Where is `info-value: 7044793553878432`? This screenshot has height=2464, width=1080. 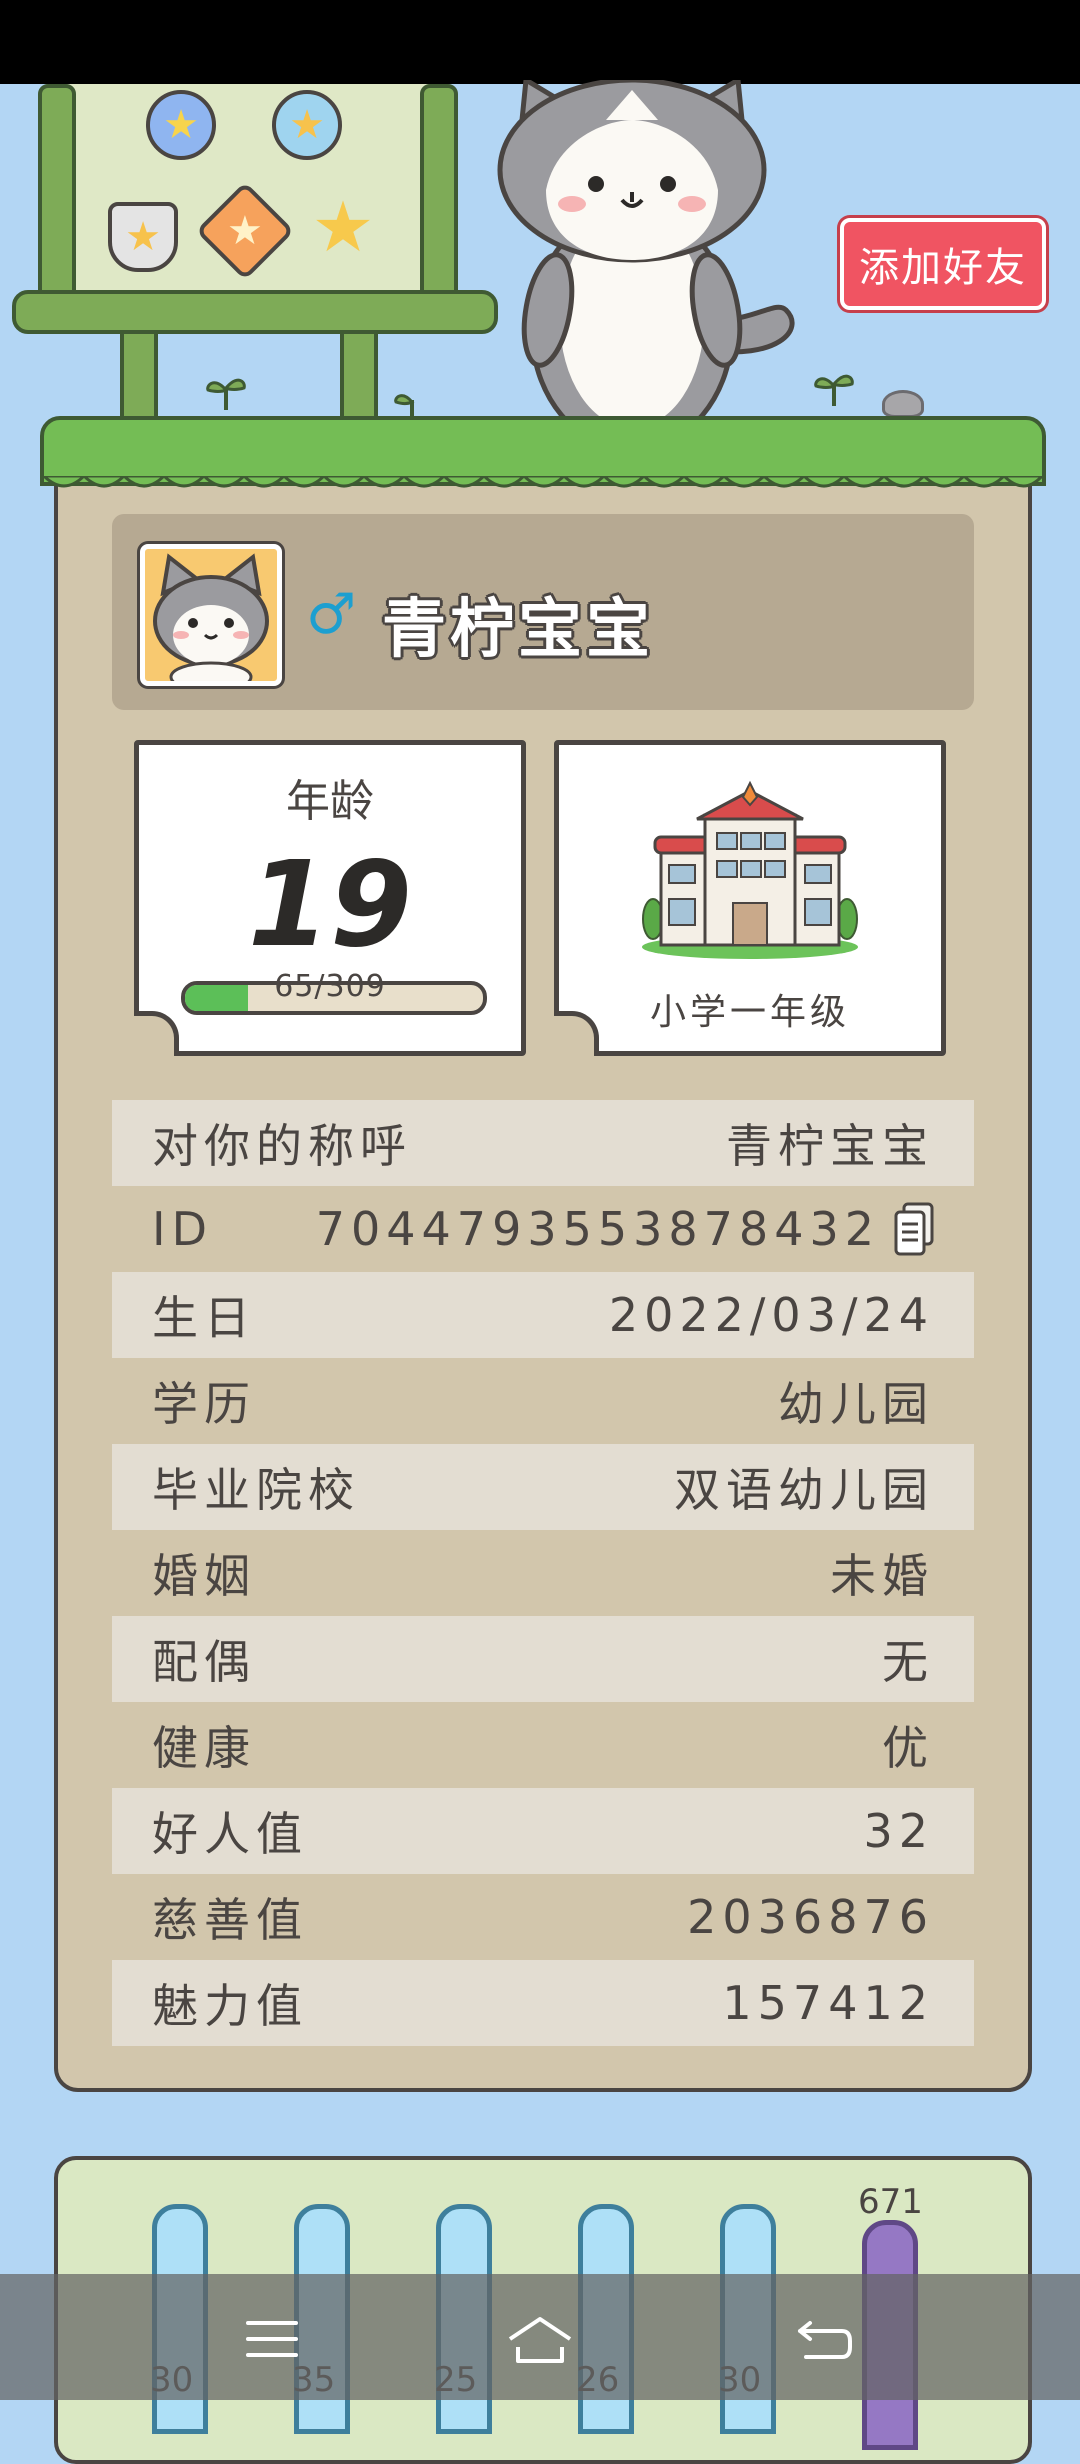
info-value: 7044793553878432 is located at coordinates (597, 1229).